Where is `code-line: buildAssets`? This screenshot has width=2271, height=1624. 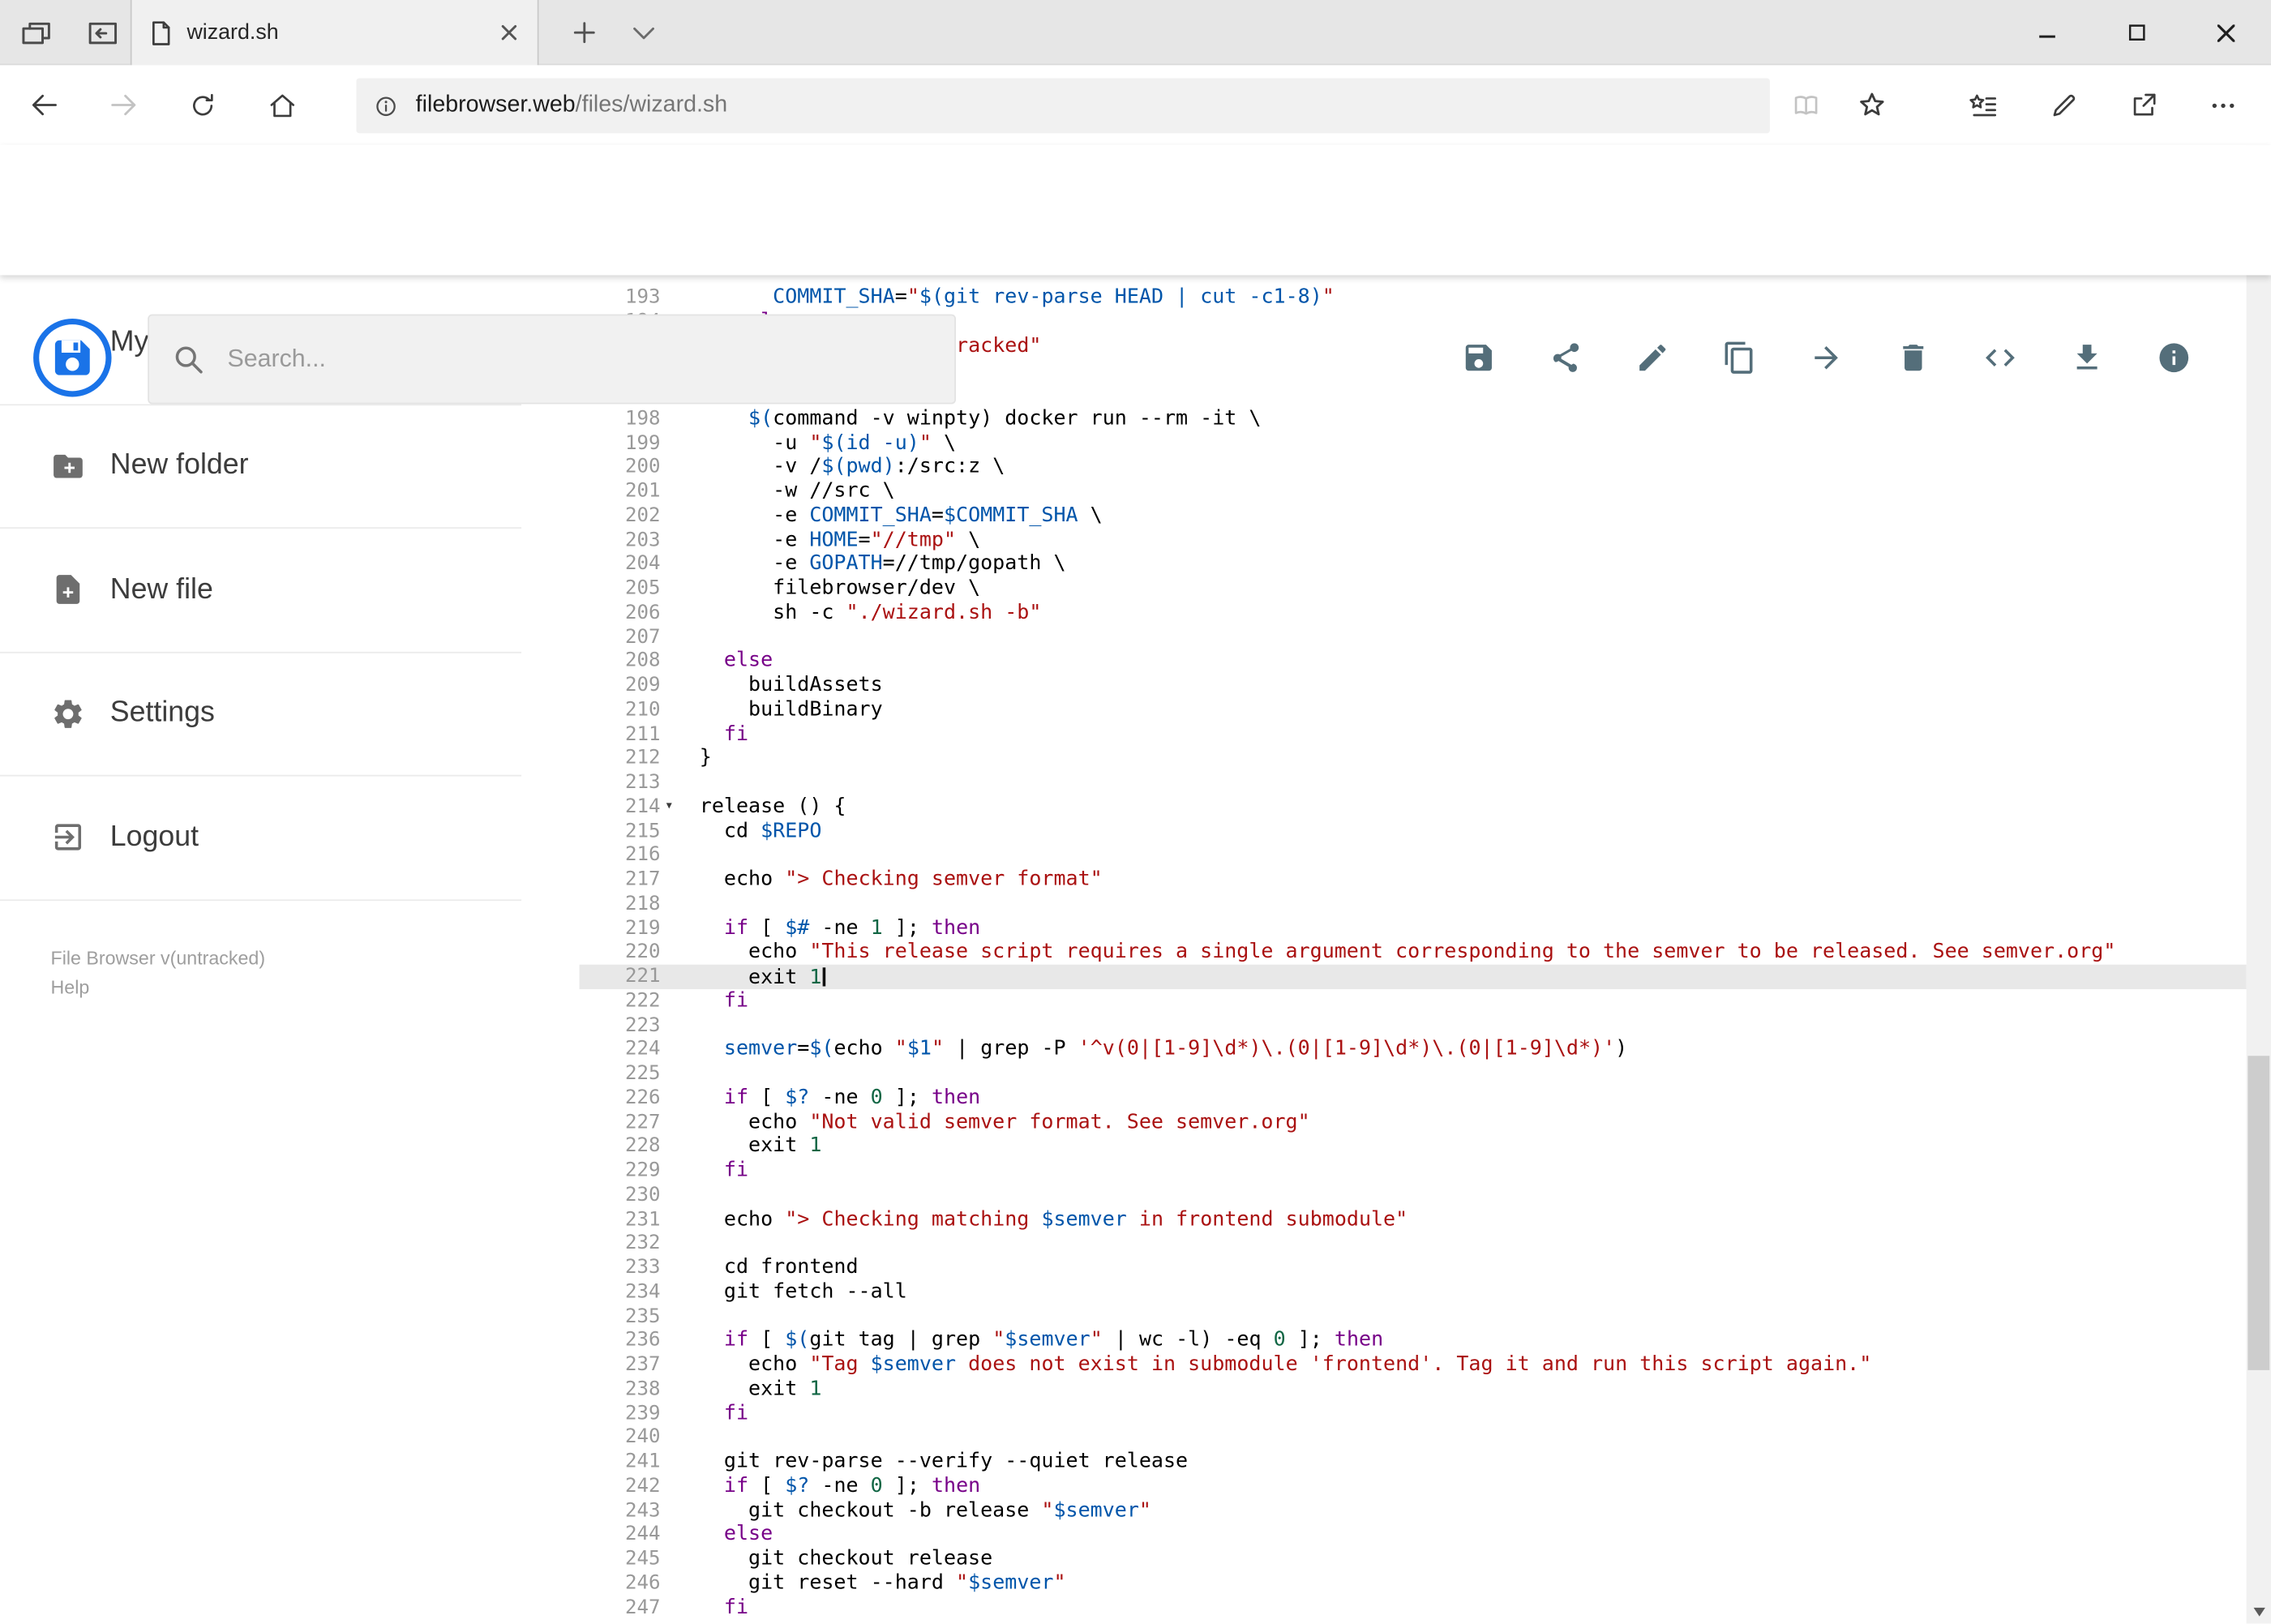 code-line: buildAssets is located at coordinates (1473, 686).